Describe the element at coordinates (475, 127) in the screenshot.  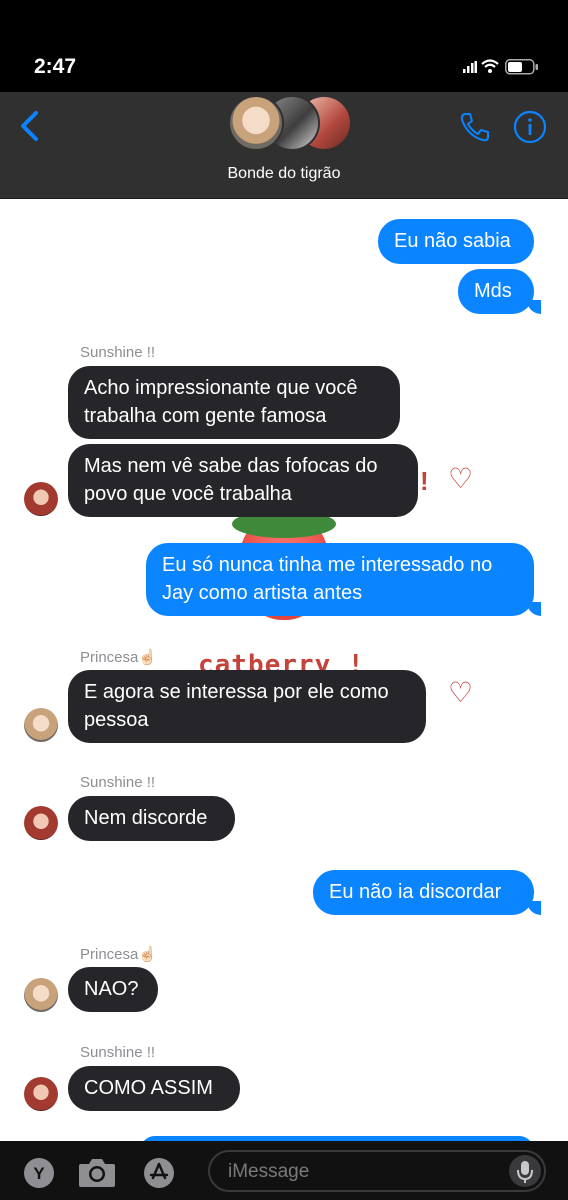
I see `phone-icon` at that location.